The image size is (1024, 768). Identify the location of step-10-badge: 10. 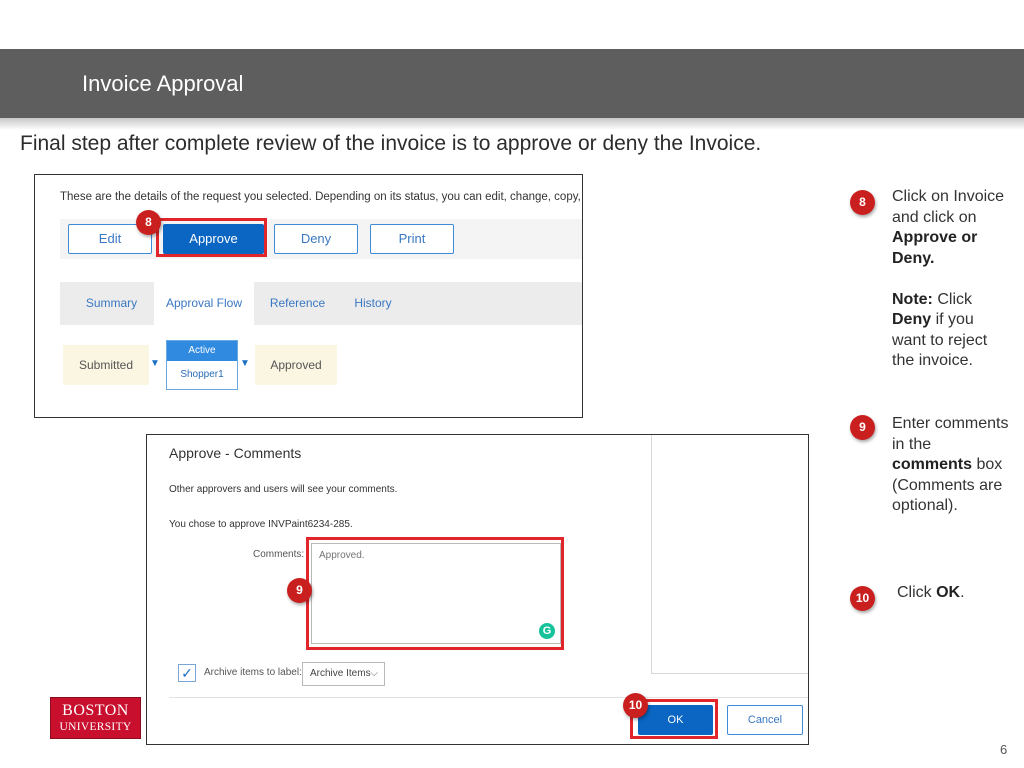
(862, 598).